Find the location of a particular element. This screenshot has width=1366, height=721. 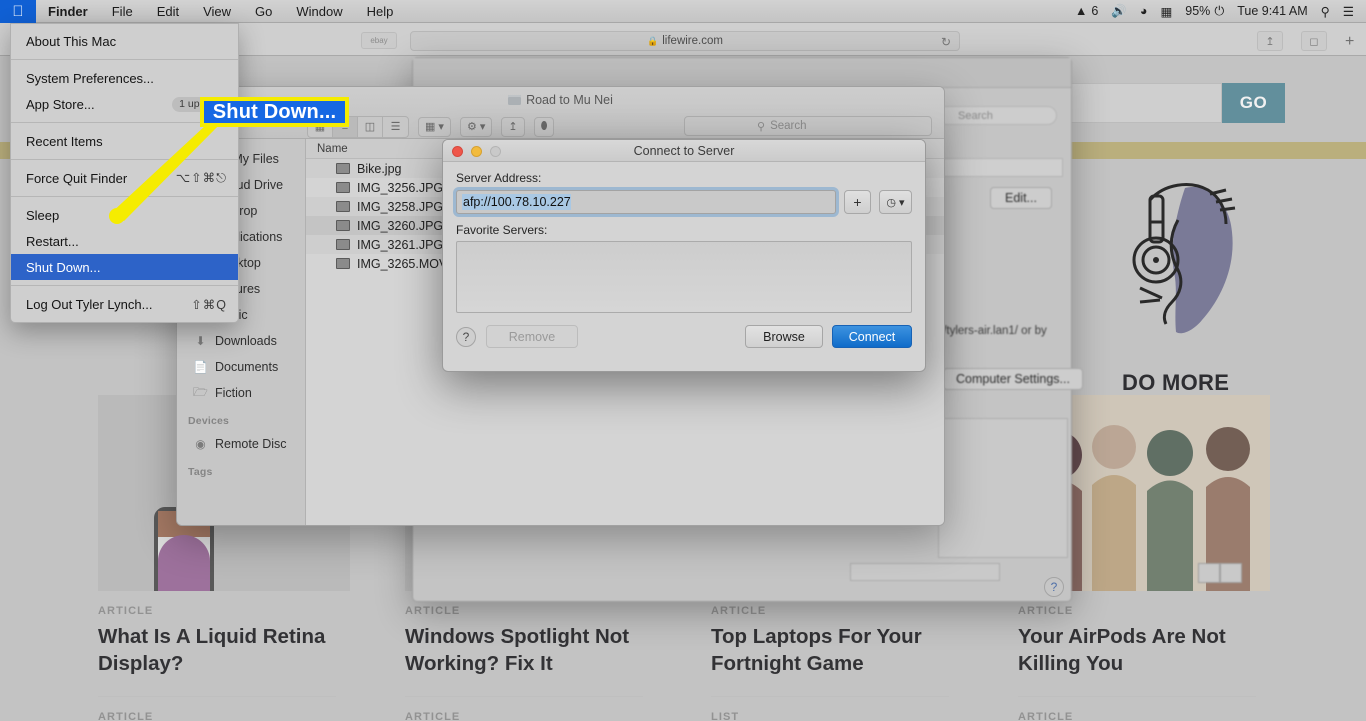

plus-icon: + is located at coordinates (1349, 42).